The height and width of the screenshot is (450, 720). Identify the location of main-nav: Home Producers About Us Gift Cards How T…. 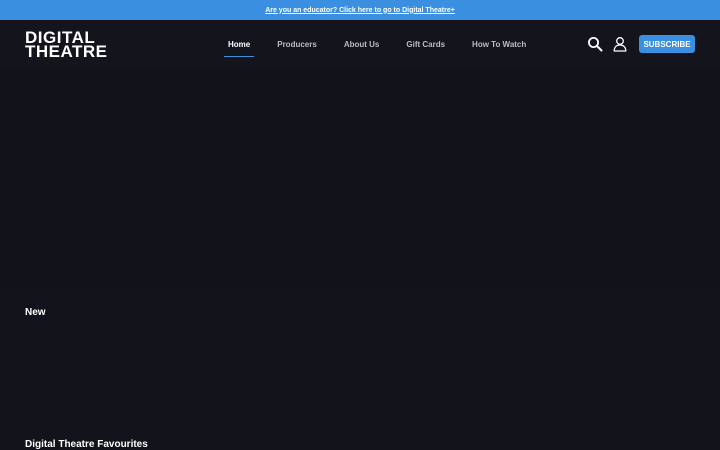
(386, 44).